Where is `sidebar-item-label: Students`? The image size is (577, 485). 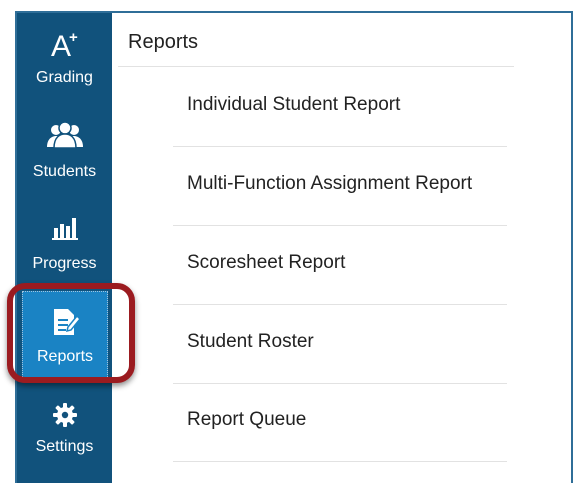 sidebar-item-label: Students is located at coordinates (64, 171).